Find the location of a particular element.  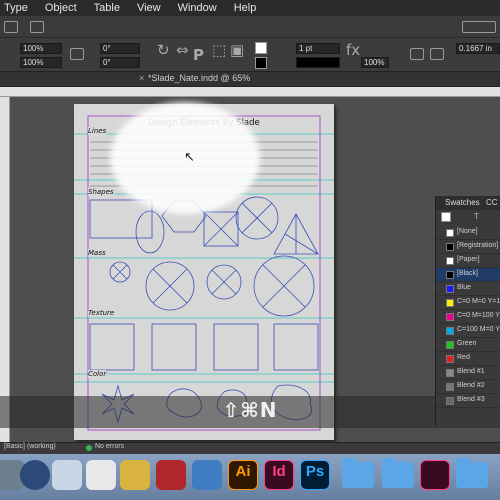

width-field: 0.1667 in is located at coordinates (478, 48).